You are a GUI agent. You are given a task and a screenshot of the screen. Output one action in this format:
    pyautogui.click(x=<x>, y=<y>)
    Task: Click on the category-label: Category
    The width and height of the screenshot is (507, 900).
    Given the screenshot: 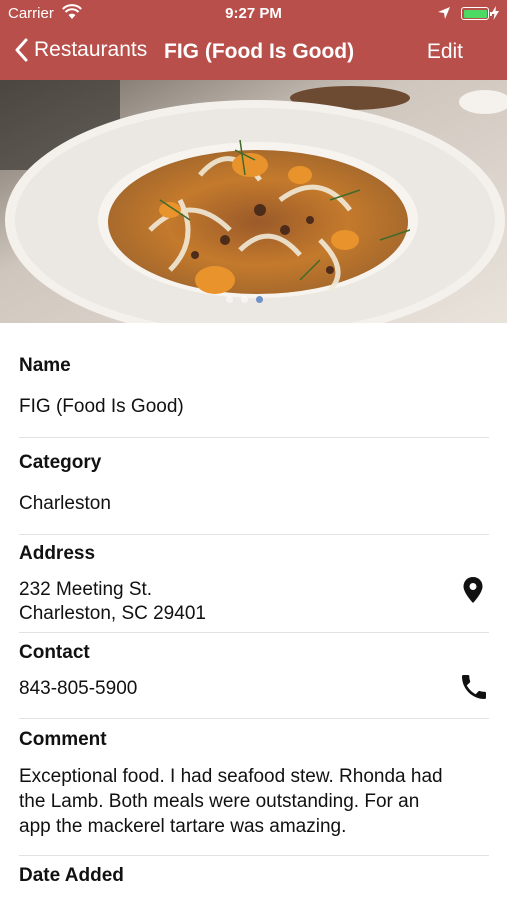 What is the action you would take?
    pyautogui.click(x=60, y=462)
    